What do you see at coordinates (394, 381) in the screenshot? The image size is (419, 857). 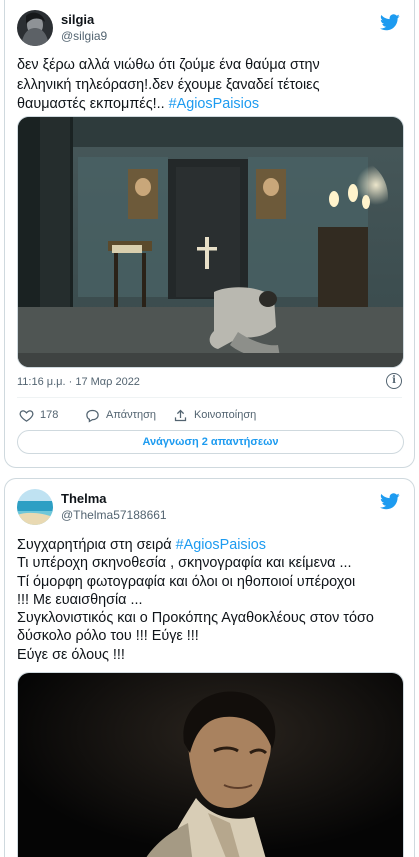 I see `info-icon: i` at bounding box center [394, 381].